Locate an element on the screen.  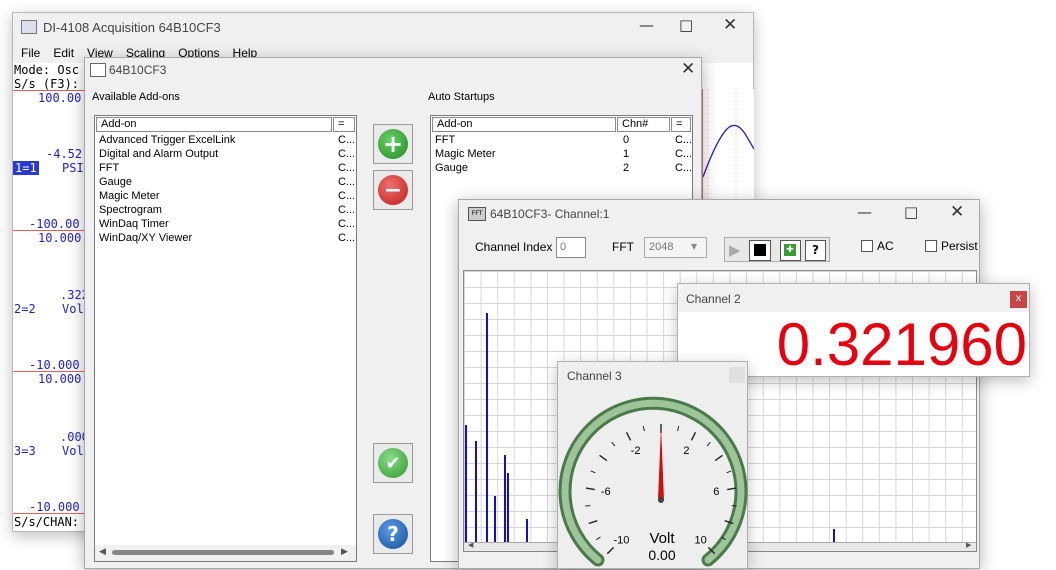
needle-pivot is located at coordinates (661, 500).